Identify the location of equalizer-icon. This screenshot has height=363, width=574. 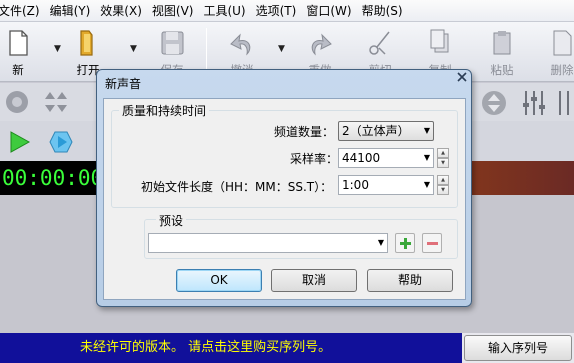
(565, 103).